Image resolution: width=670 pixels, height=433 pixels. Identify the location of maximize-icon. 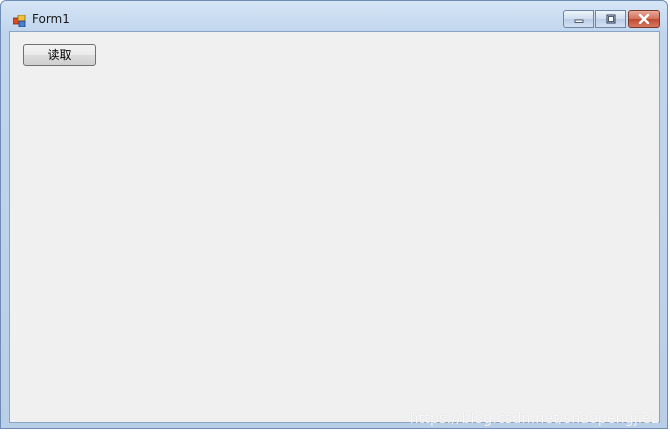
(610, 19).